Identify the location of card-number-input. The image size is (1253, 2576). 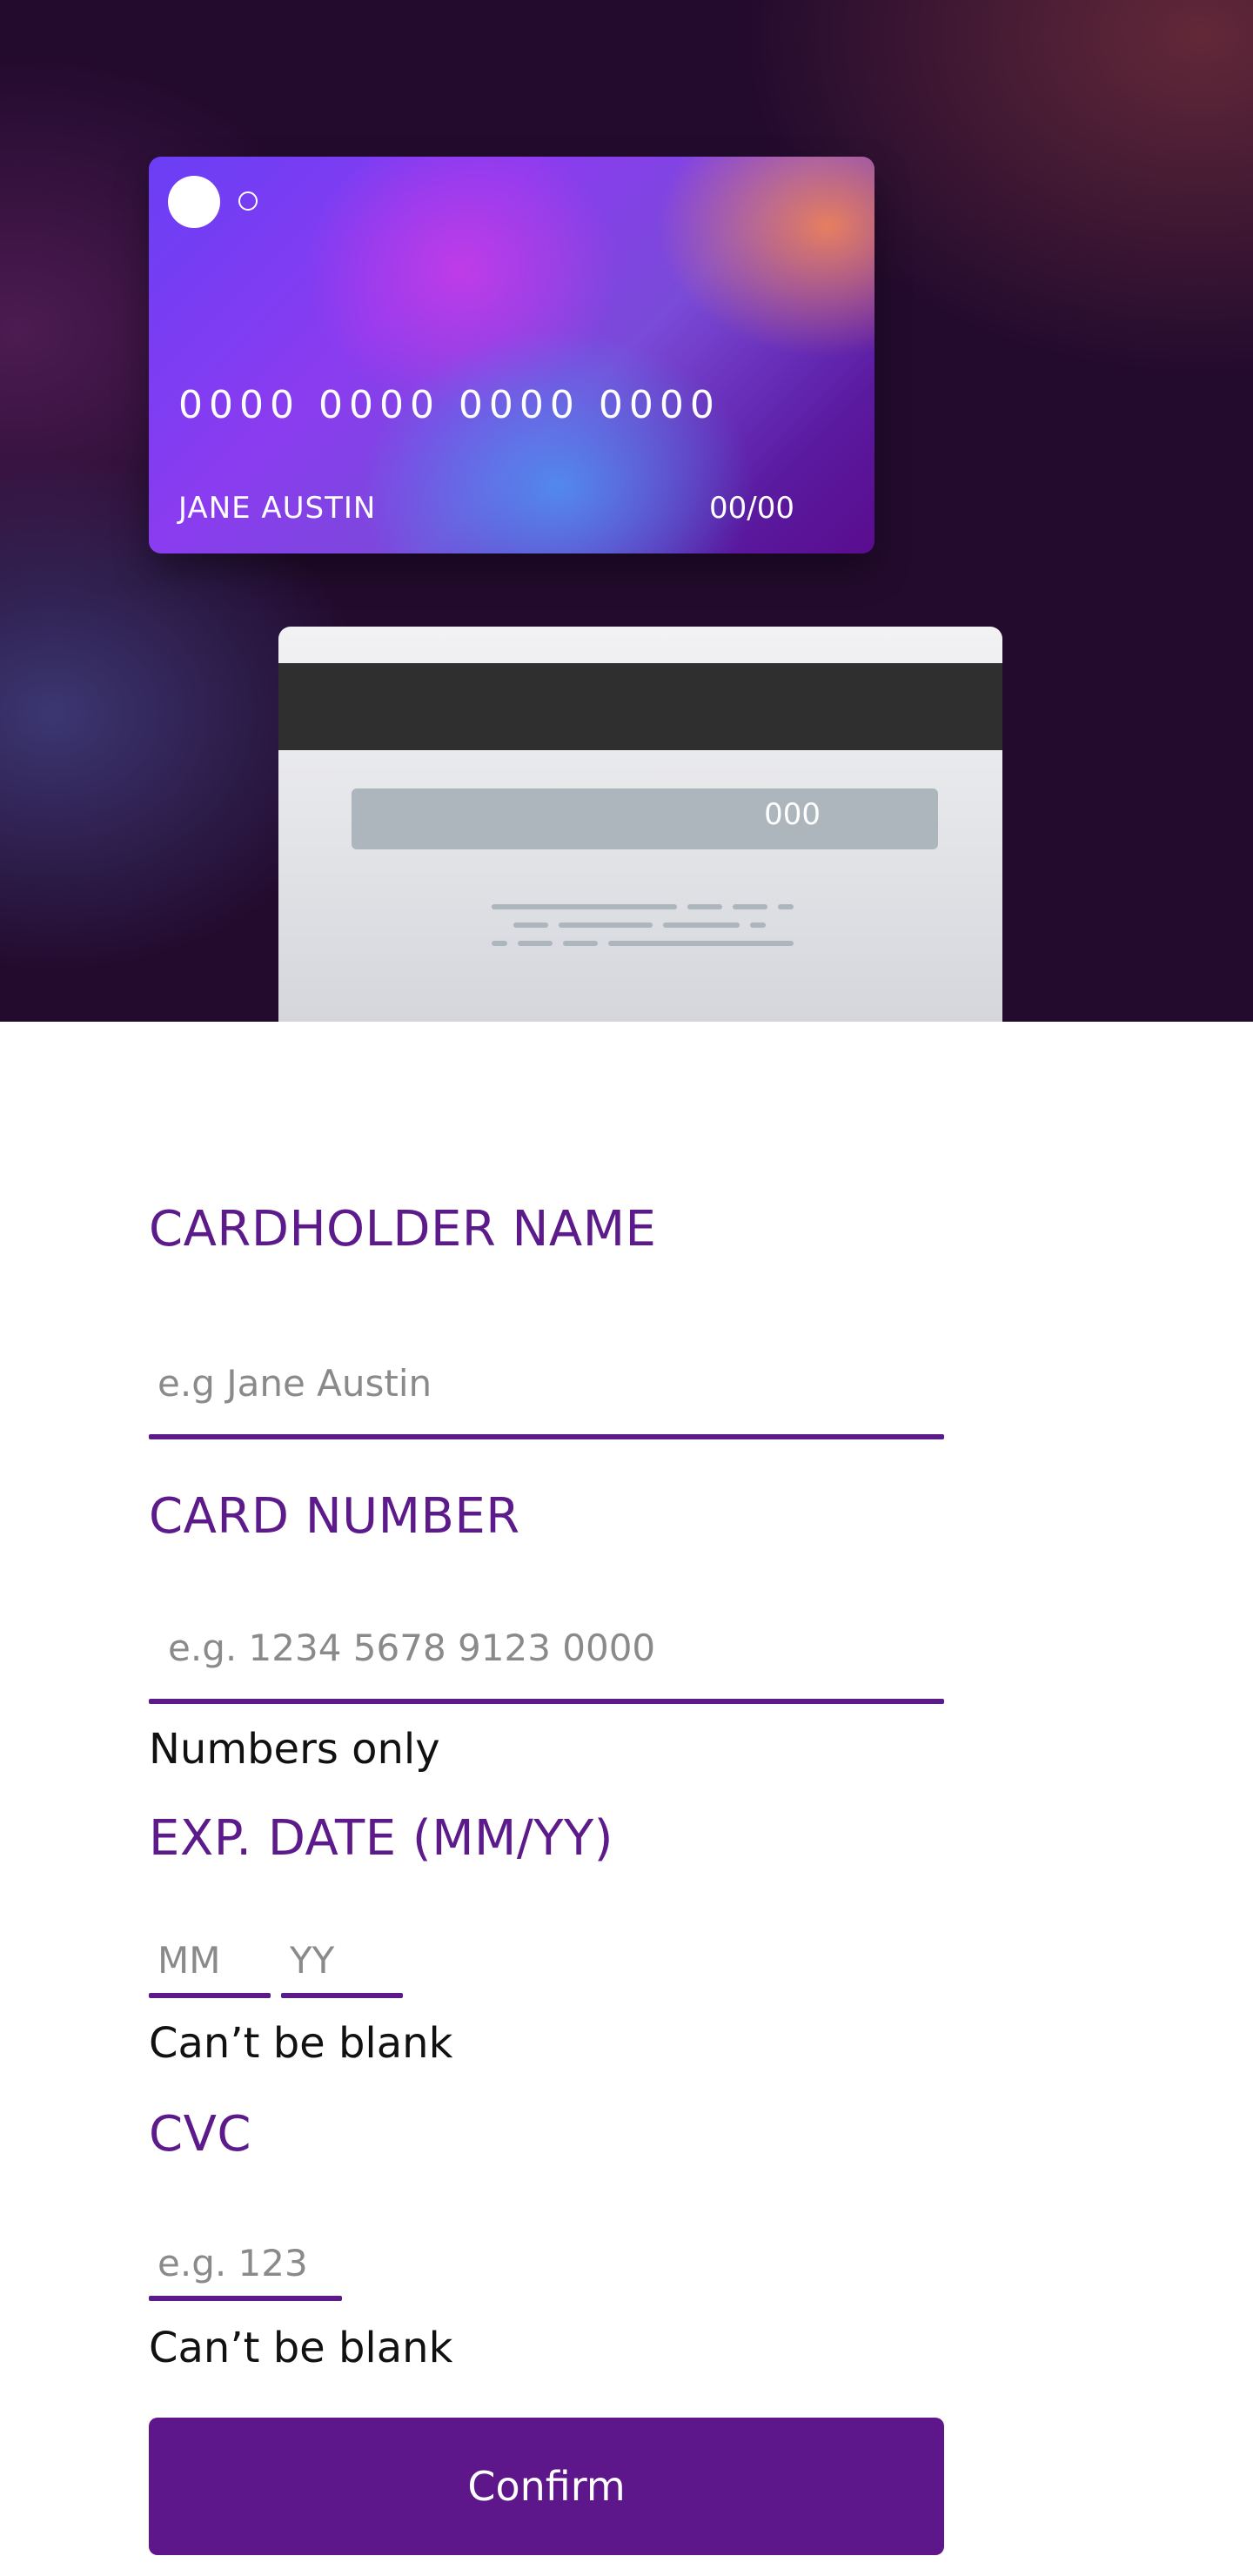
(546, 1647).